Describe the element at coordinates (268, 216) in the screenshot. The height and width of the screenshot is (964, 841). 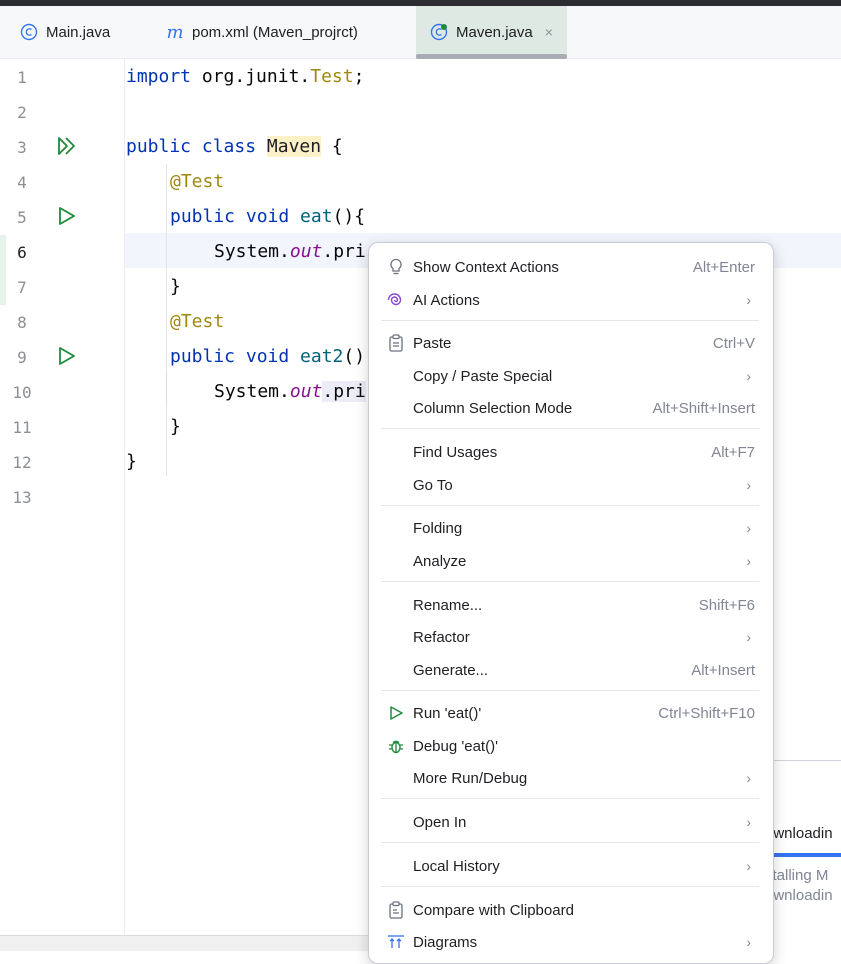
I see `code-line: public void eat(){` at that location.